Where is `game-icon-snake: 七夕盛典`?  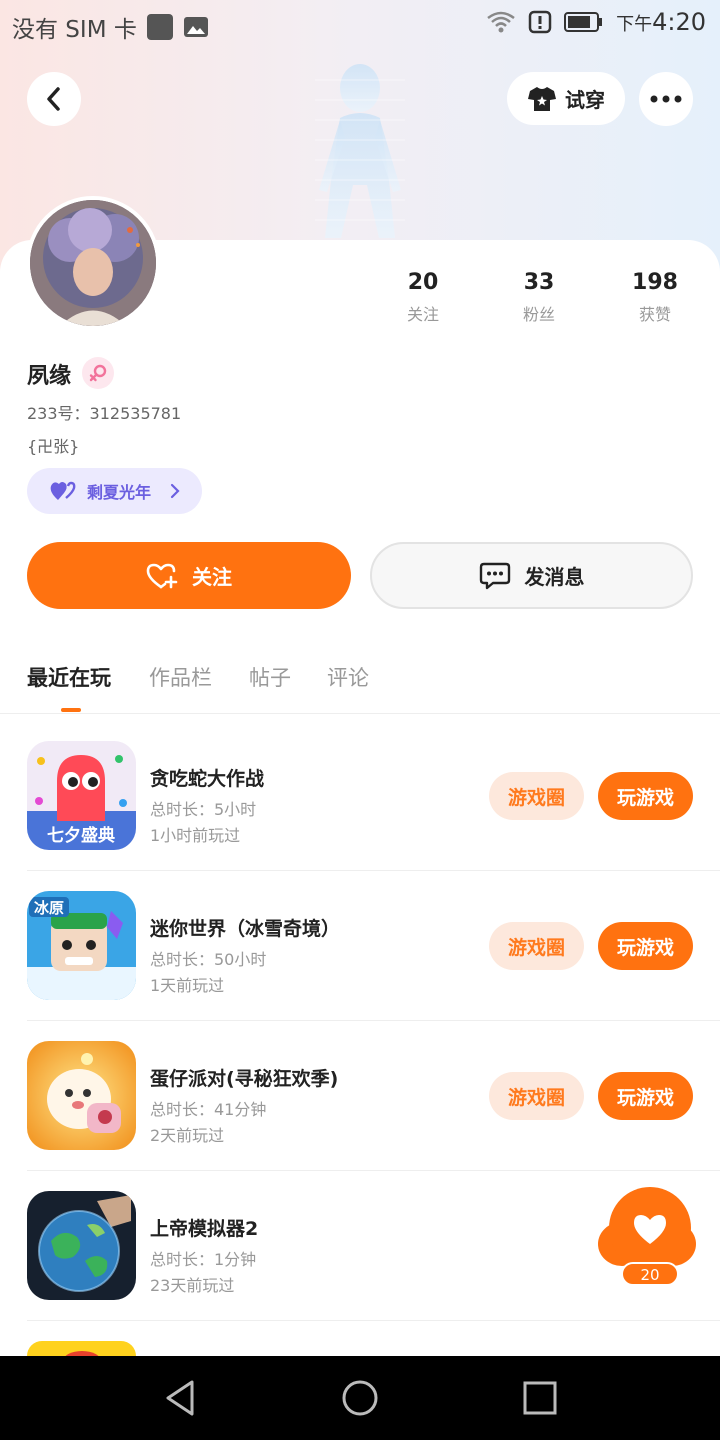 game-icon-snake: 七夕盛典 is located at coordinates (81, 795).